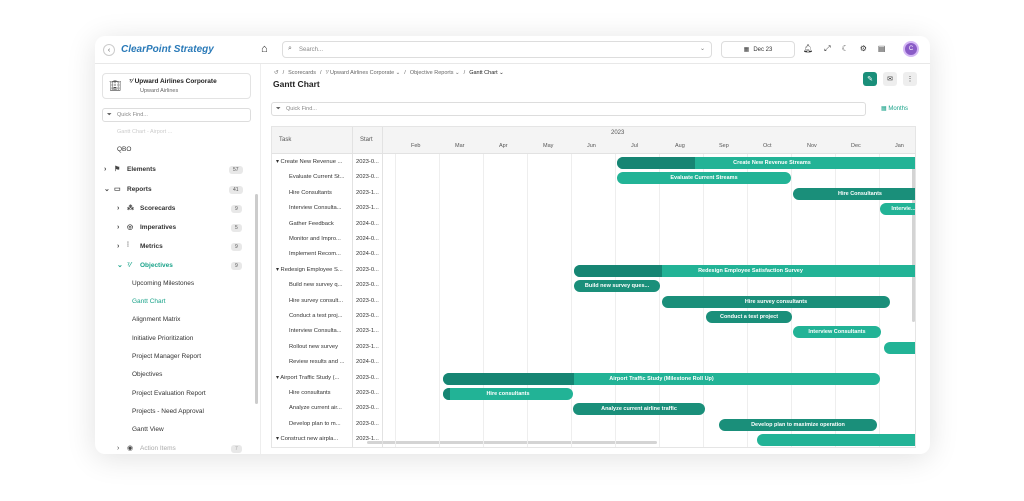 The image size is (1024, 501). What do you see at coordinates (863, 49) in the screenshot?
I see `gear-icon: ⚙` at bounding box center [863, 49].